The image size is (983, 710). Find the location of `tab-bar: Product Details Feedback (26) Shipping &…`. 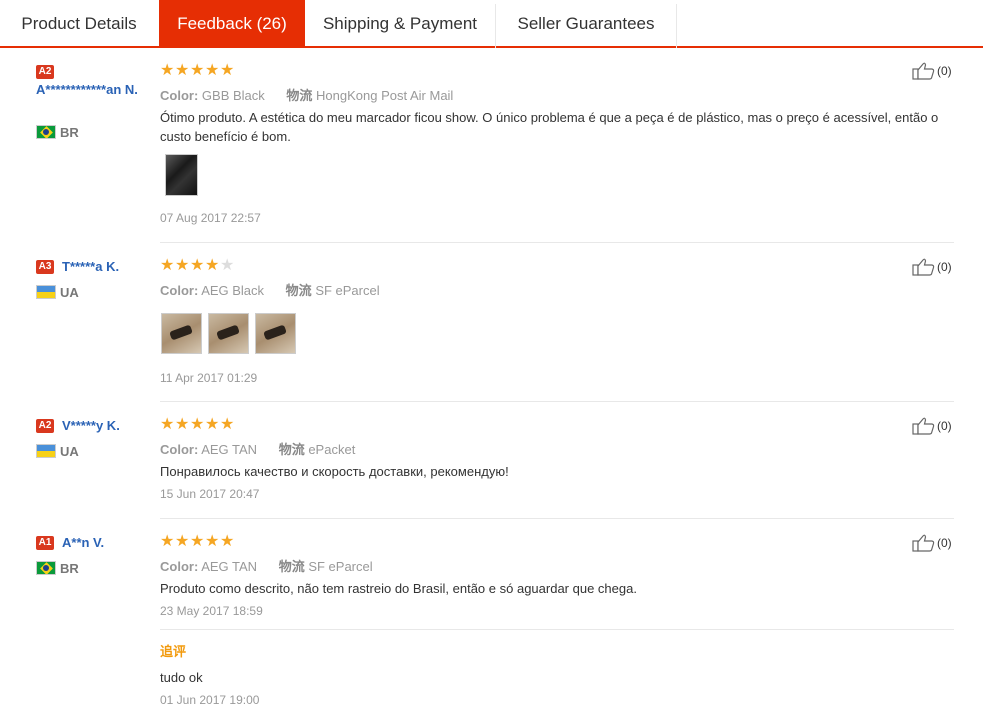

tab-bar: Product Details Feedback (26) Shipping &… is located at coordinates (491, 24).